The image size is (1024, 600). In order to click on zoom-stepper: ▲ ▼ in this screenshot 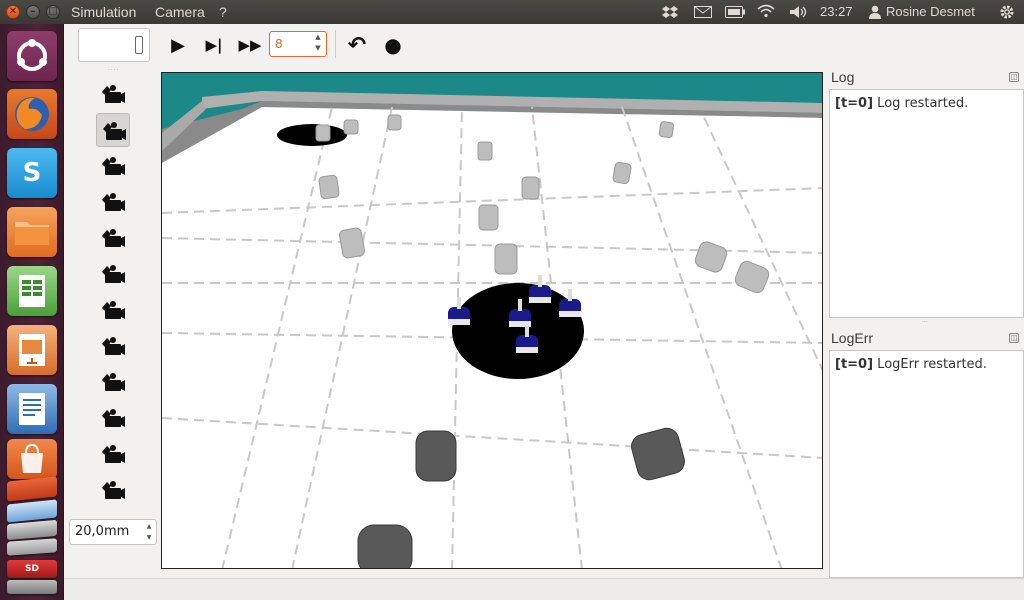, I will do `click(149, 532)`.